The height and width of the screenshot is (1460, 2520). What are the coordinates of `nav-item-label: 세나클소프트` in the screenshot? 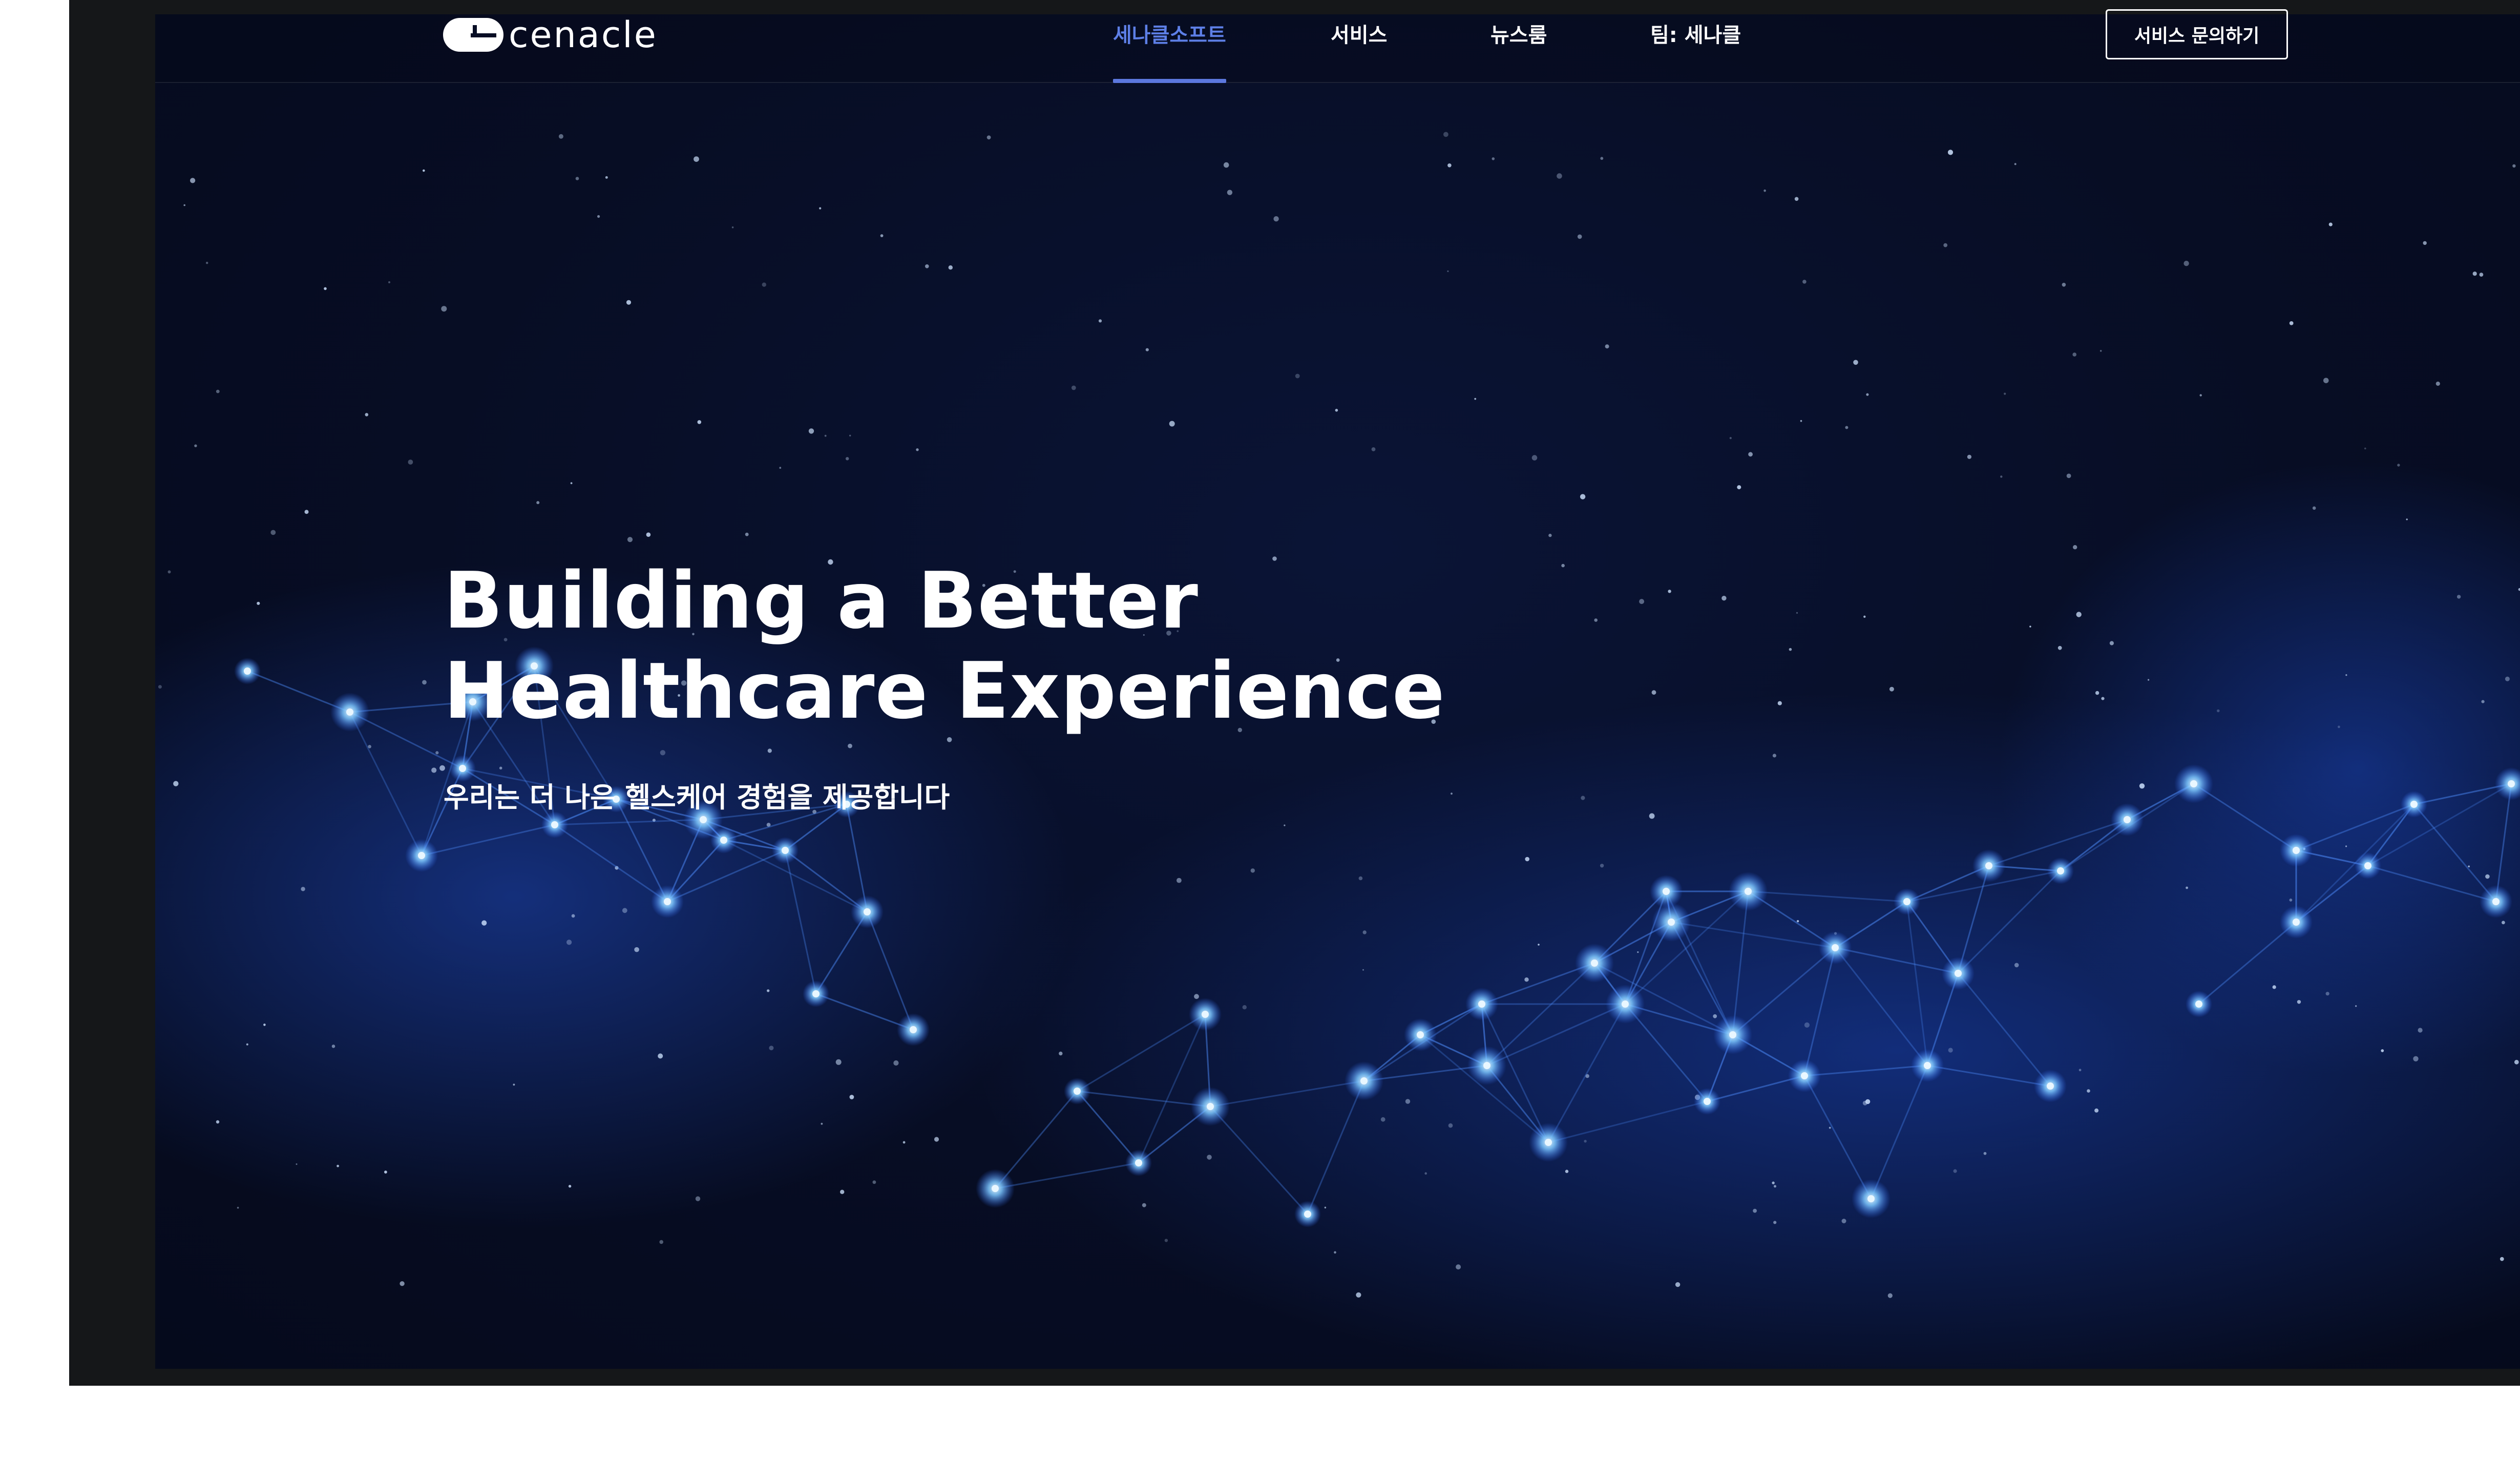 It's located at (1169, 35).